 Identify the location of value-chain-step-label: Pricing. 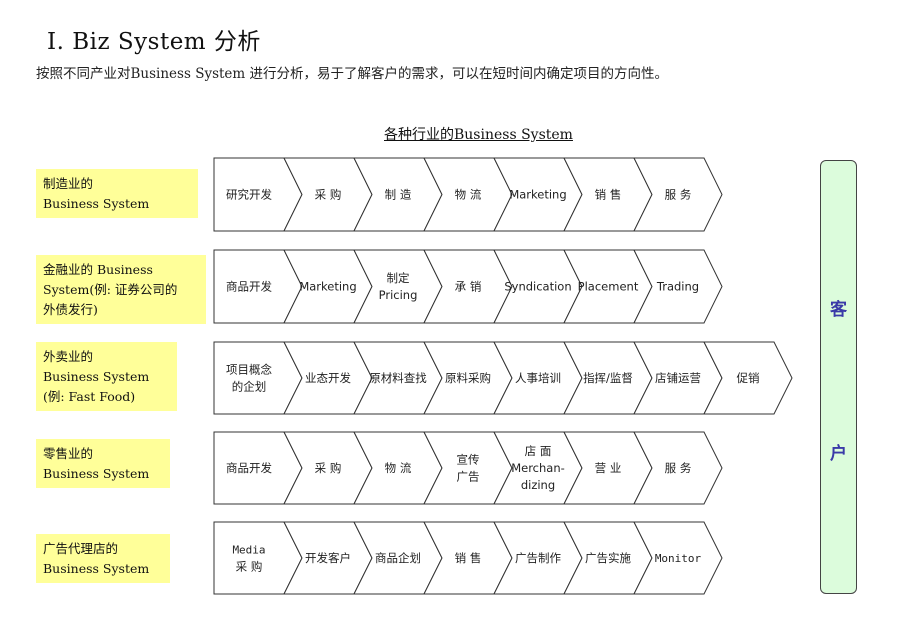
(398, 295).